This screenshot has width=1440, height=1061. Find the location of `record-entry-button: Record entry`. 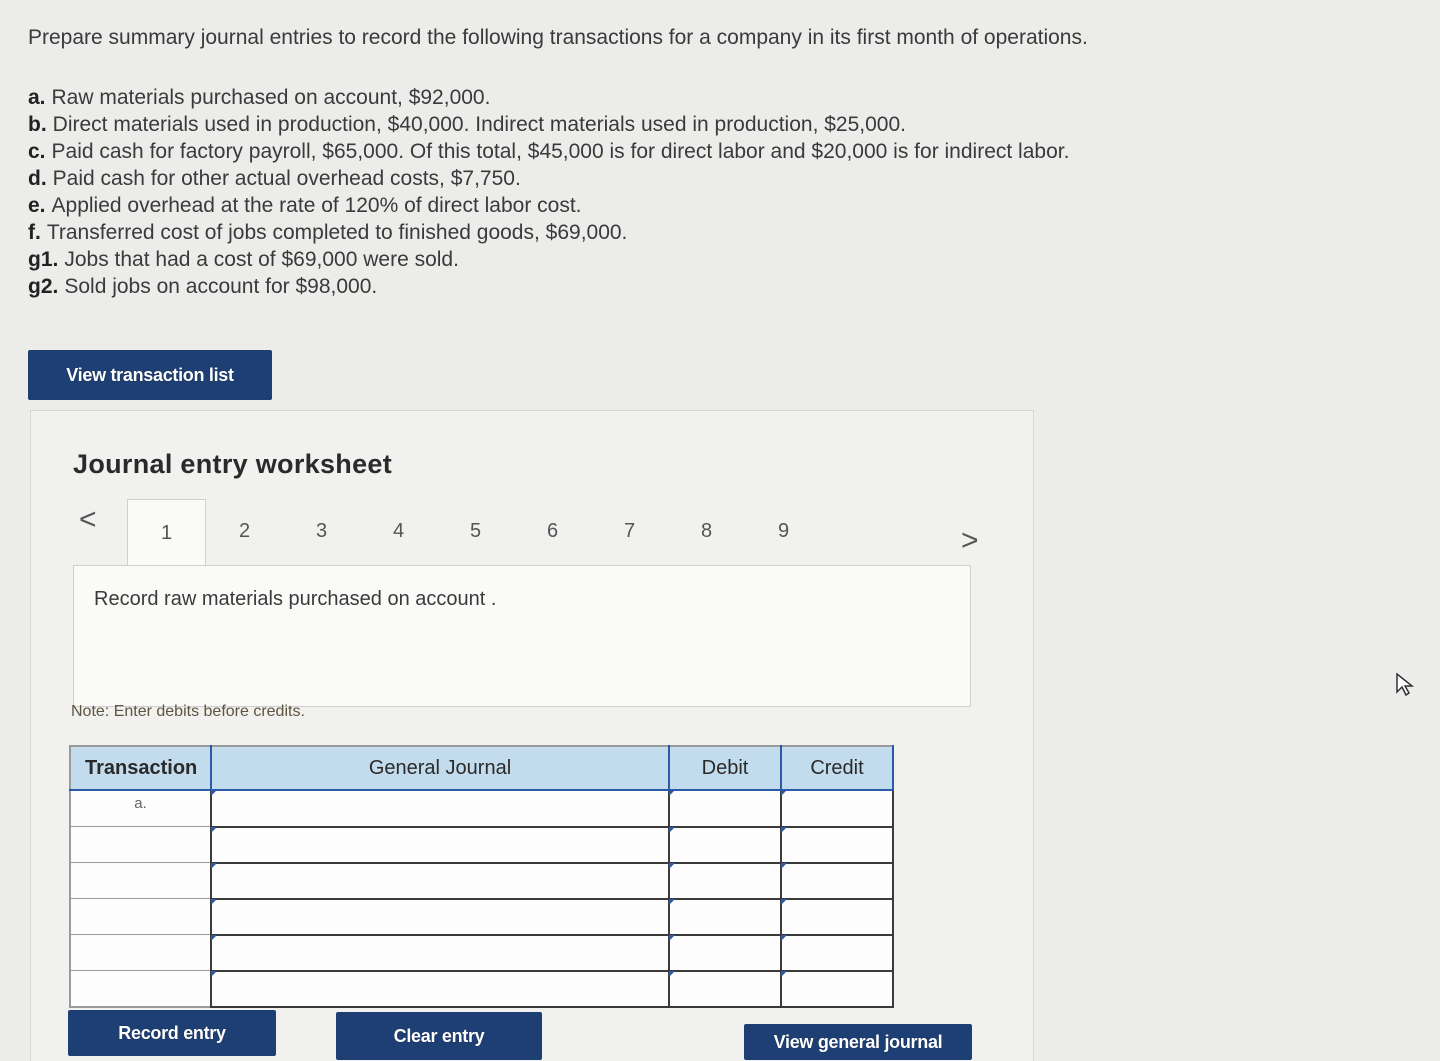

record-entry-button: Record entry is located at coordinates (172, 1033).